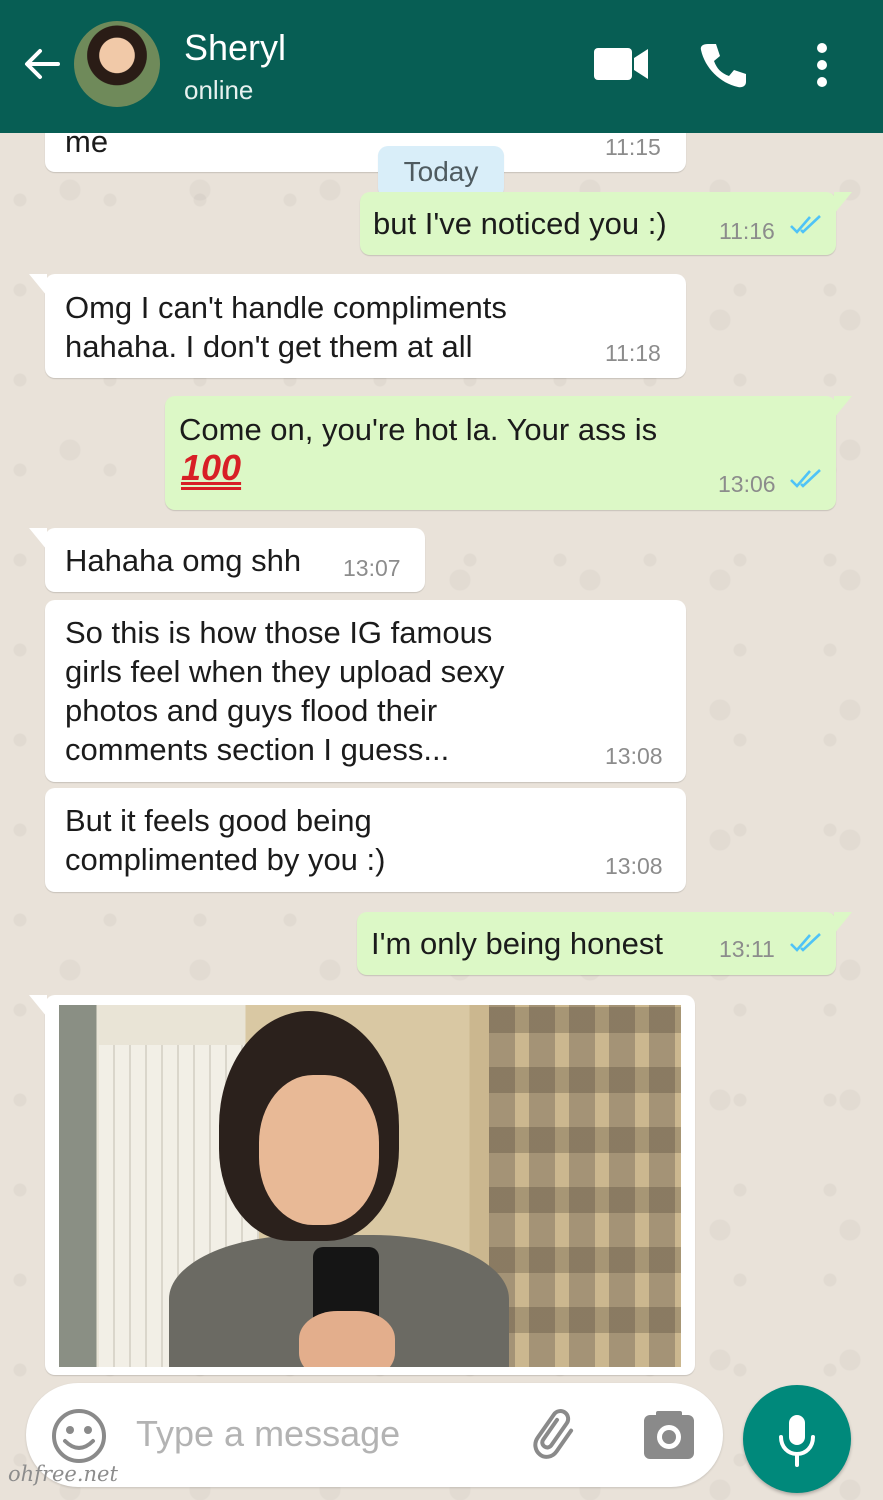  I want to click on message-bubble-outgoing: I'm only being honest 13:11, so click(604, 943).